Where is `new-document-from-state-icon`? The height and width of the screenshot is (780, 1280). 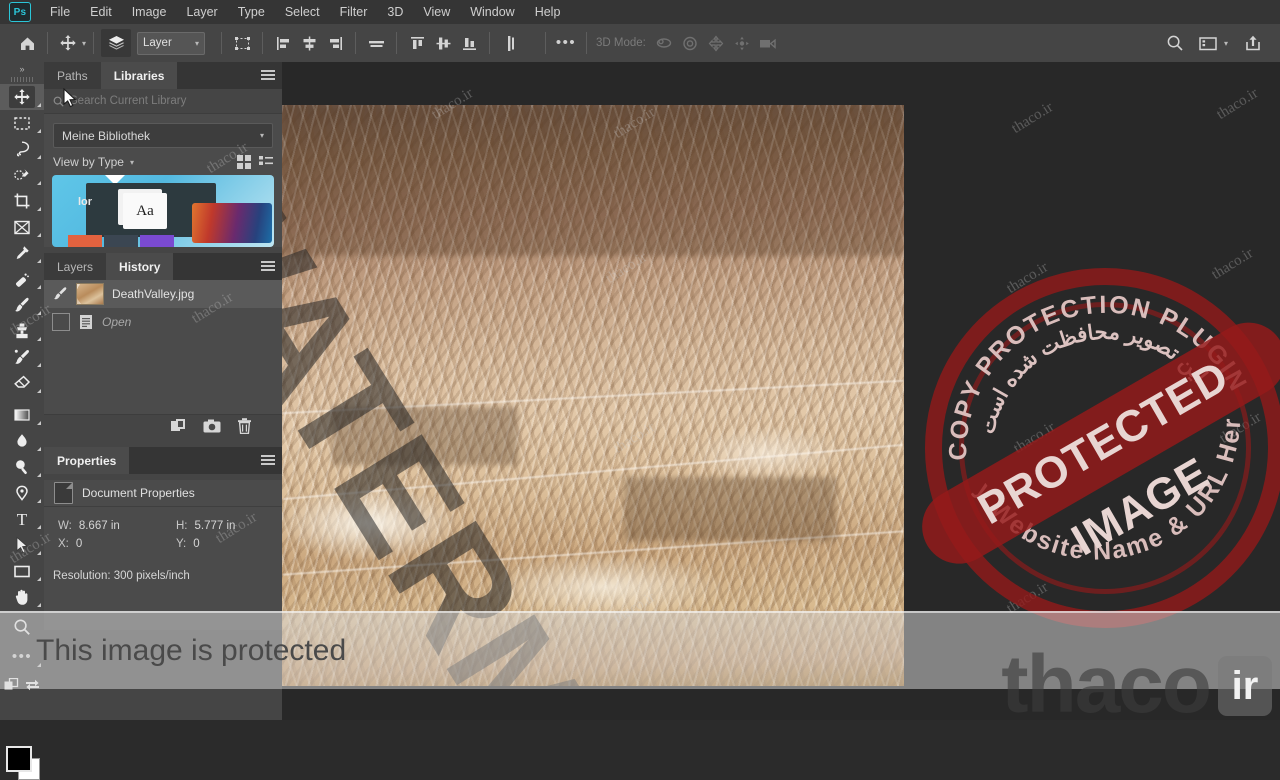 new-document-from-state-icon is located at coordinates (178, 428).